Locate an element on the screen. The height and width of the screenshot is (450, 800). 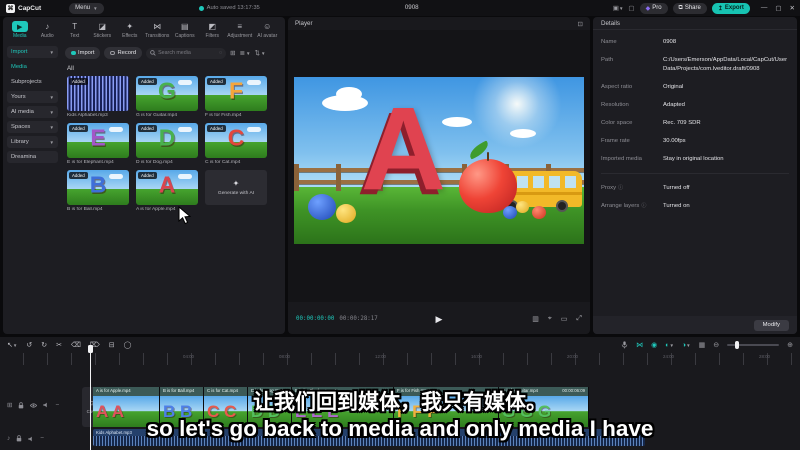
video-thumbnail: Added G is located at coordinates (167, 93).